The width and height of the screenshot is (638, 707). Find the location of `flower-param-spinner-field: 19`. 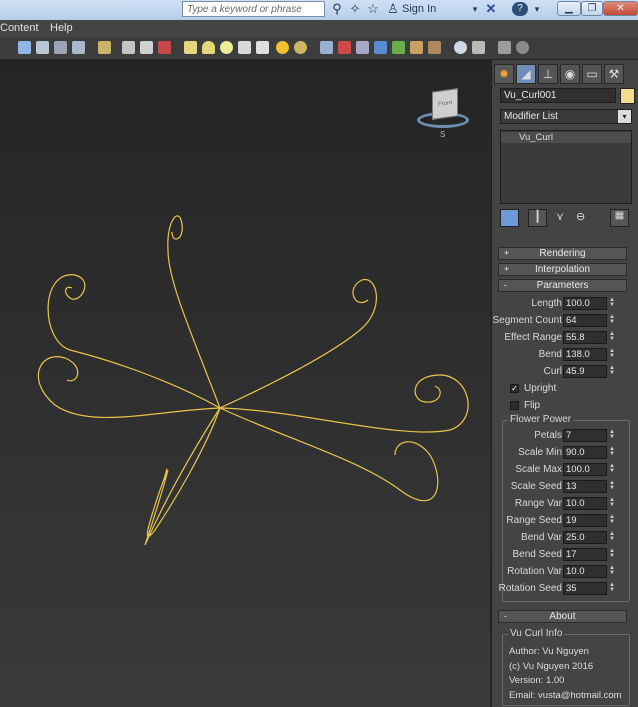

flower-param-spinner-field: 19 is located at coordinates (585, 520).